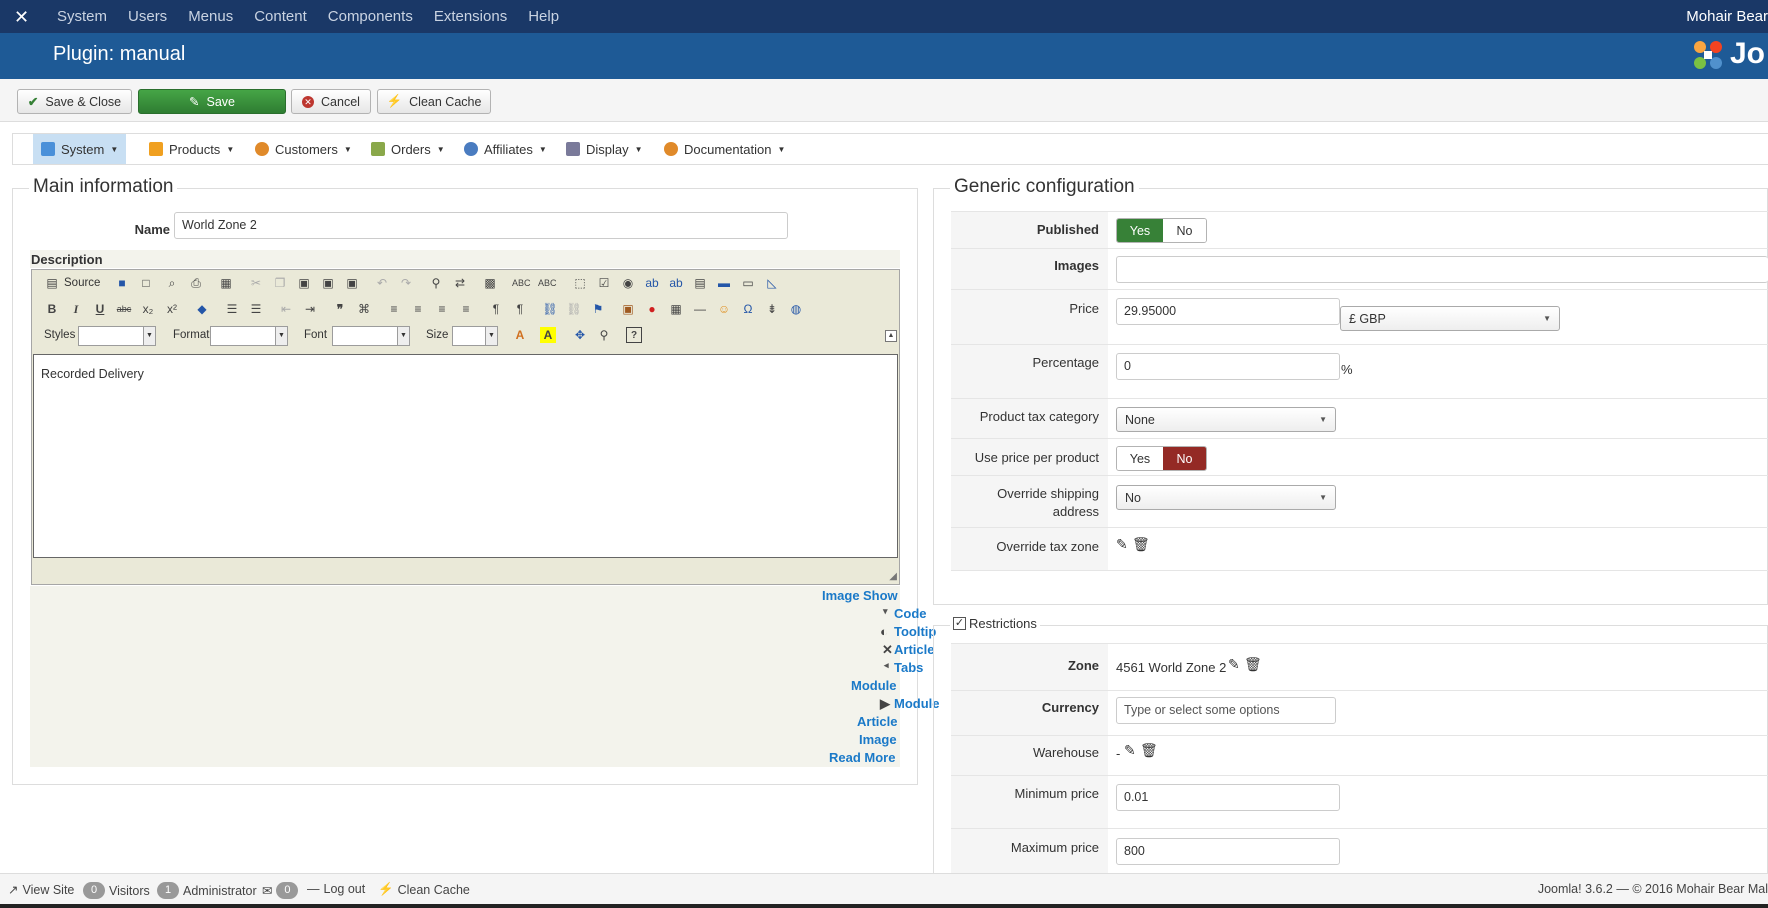 This screenshot has width=1768, height=908. Describe the element at coordinates (676, 283) in the screenshot. I see `textarea-icon: ab` at that location.